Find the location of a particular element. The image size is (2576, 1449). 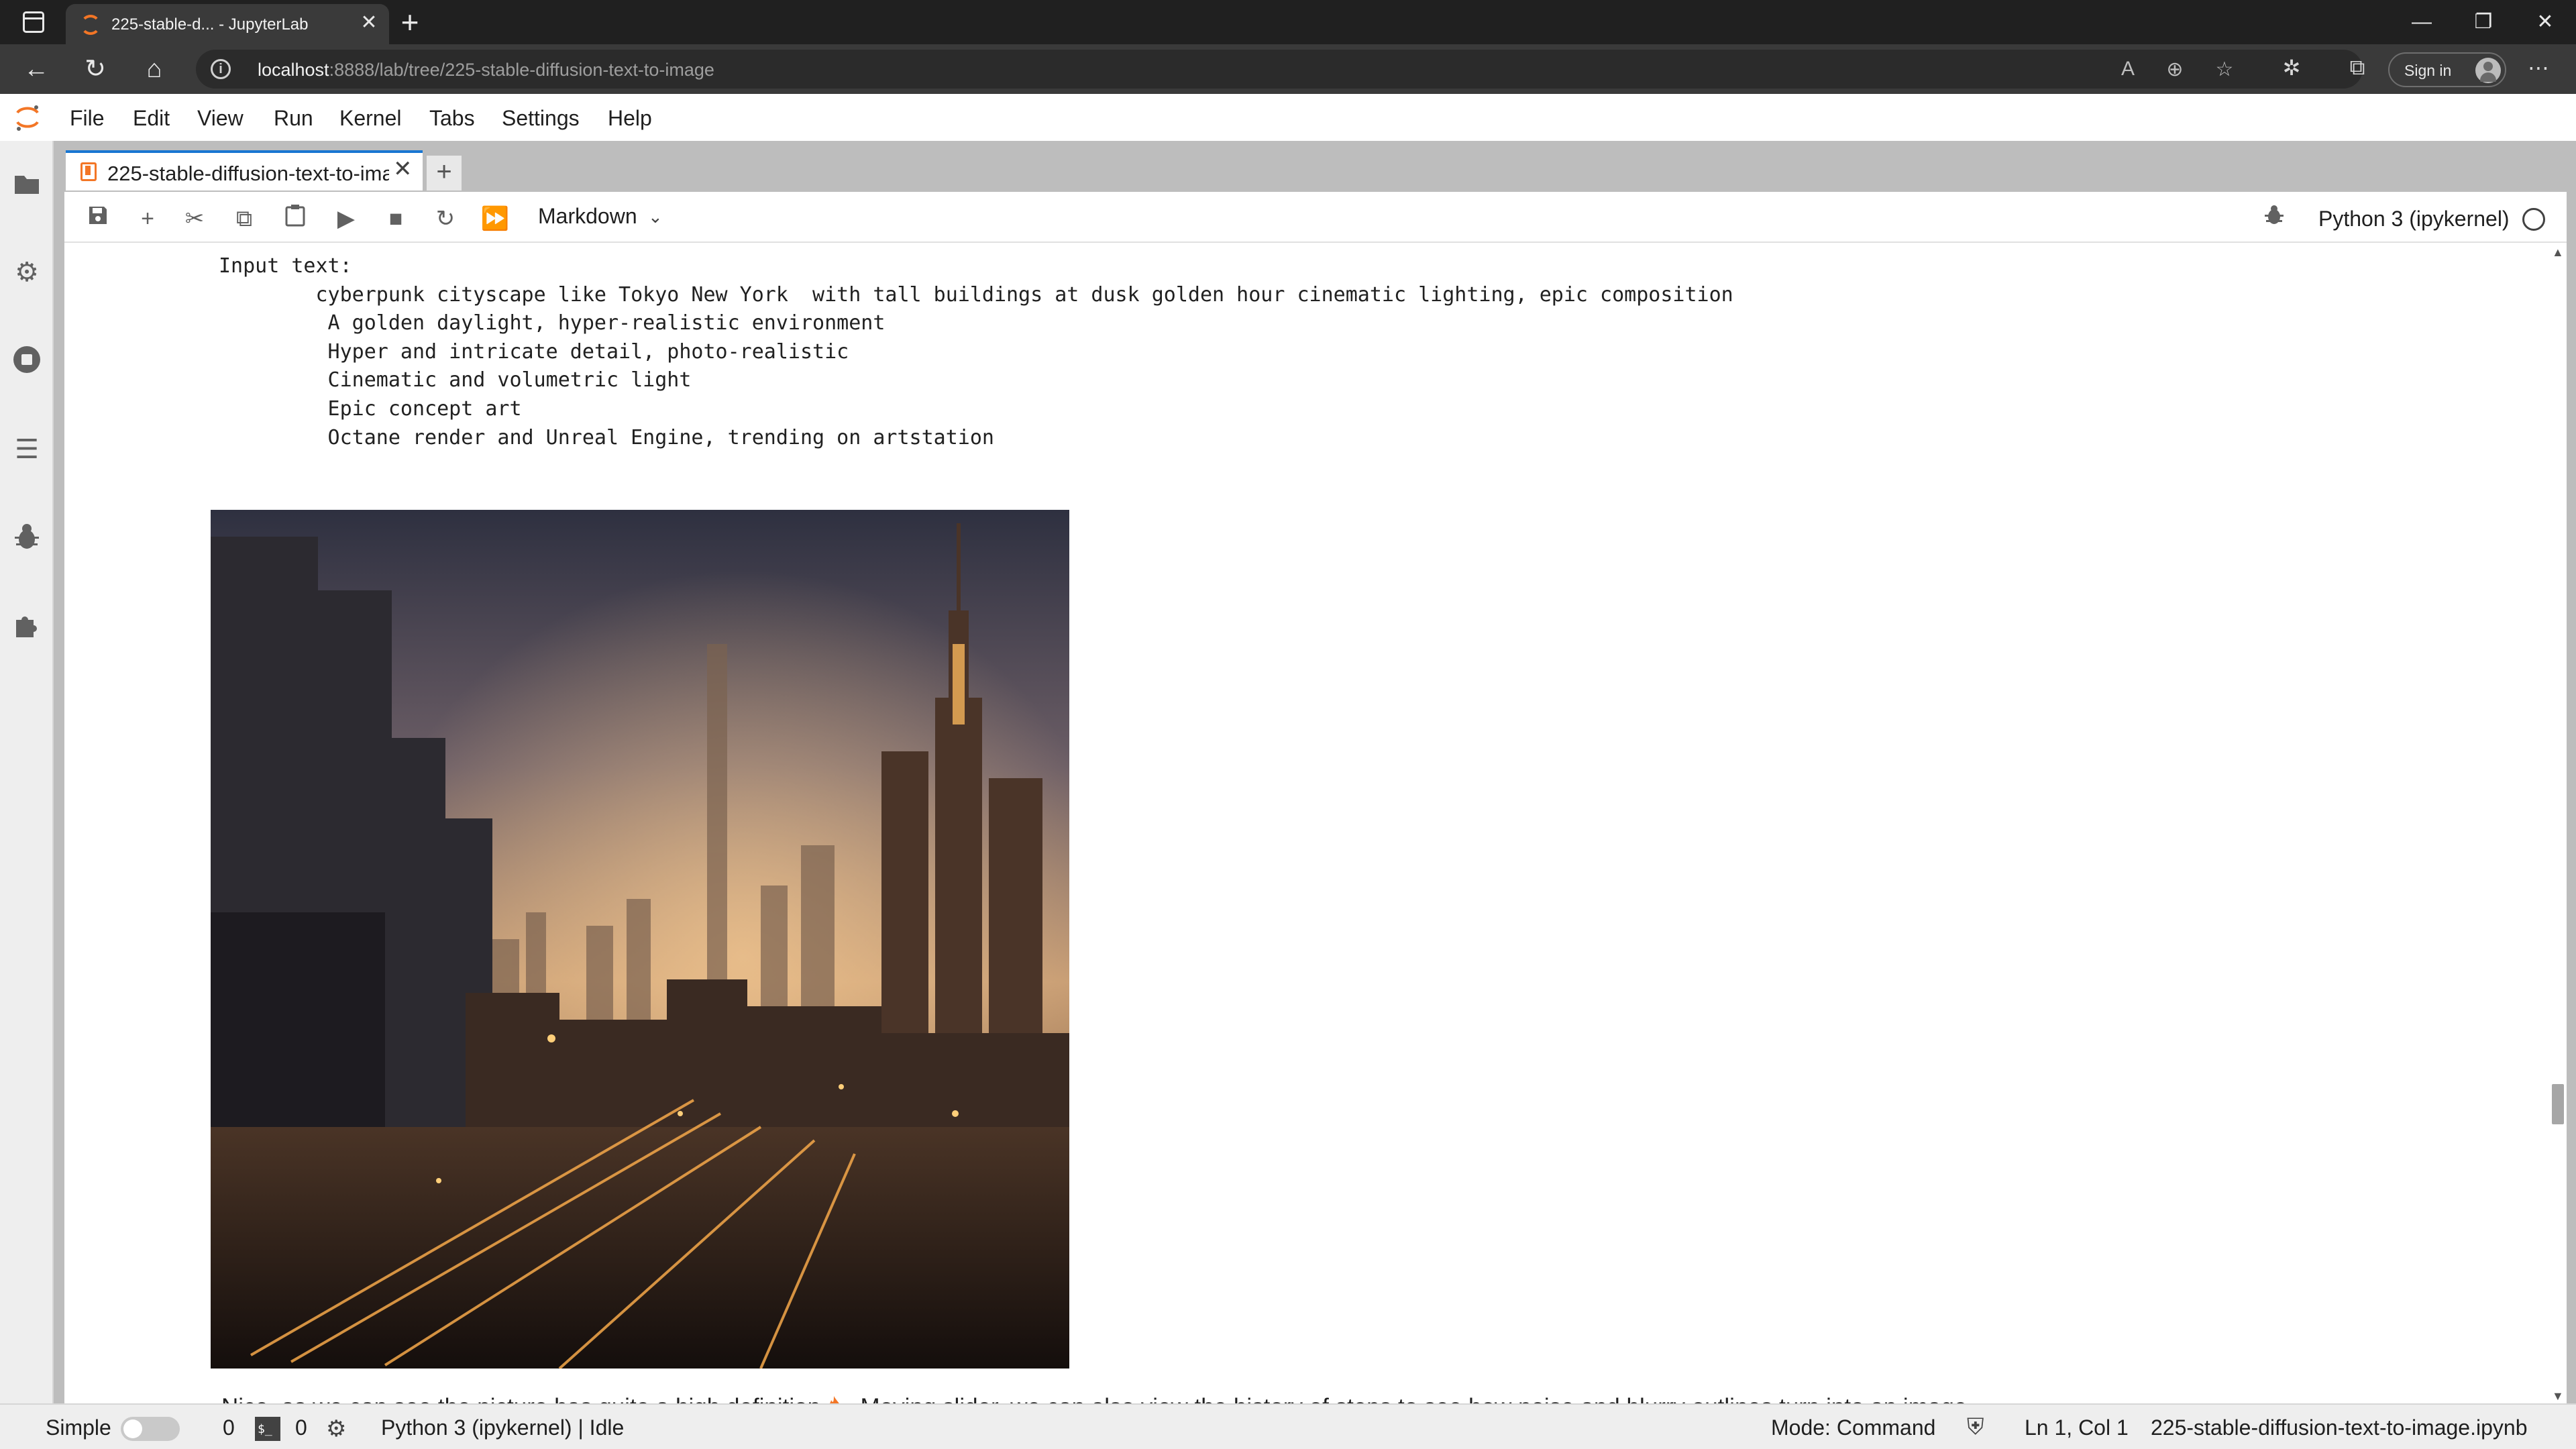

folder-icon is located at coordinates (27, 185).